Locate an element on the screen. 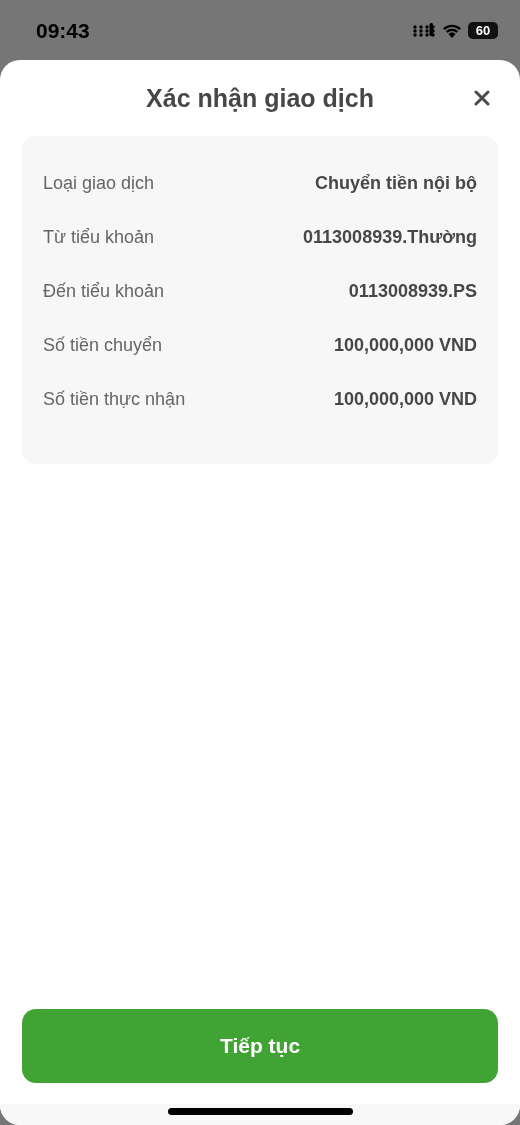 Image resolution: width=520 pixels, height=1125 pixels. status-time: 09:43 is located at coordinates (63, 31).